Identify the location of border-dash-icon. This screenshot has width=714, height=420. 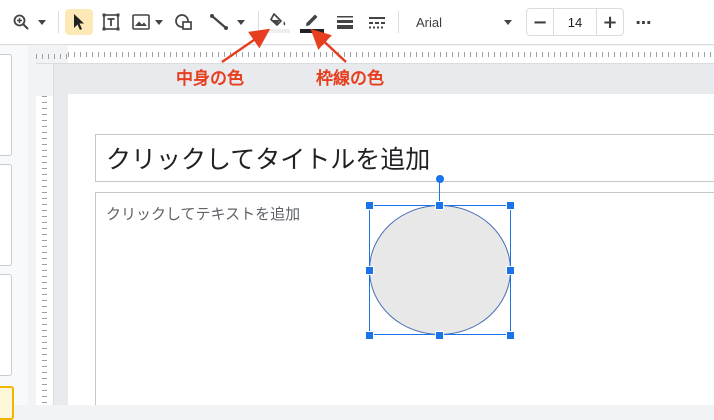
(377, 23).